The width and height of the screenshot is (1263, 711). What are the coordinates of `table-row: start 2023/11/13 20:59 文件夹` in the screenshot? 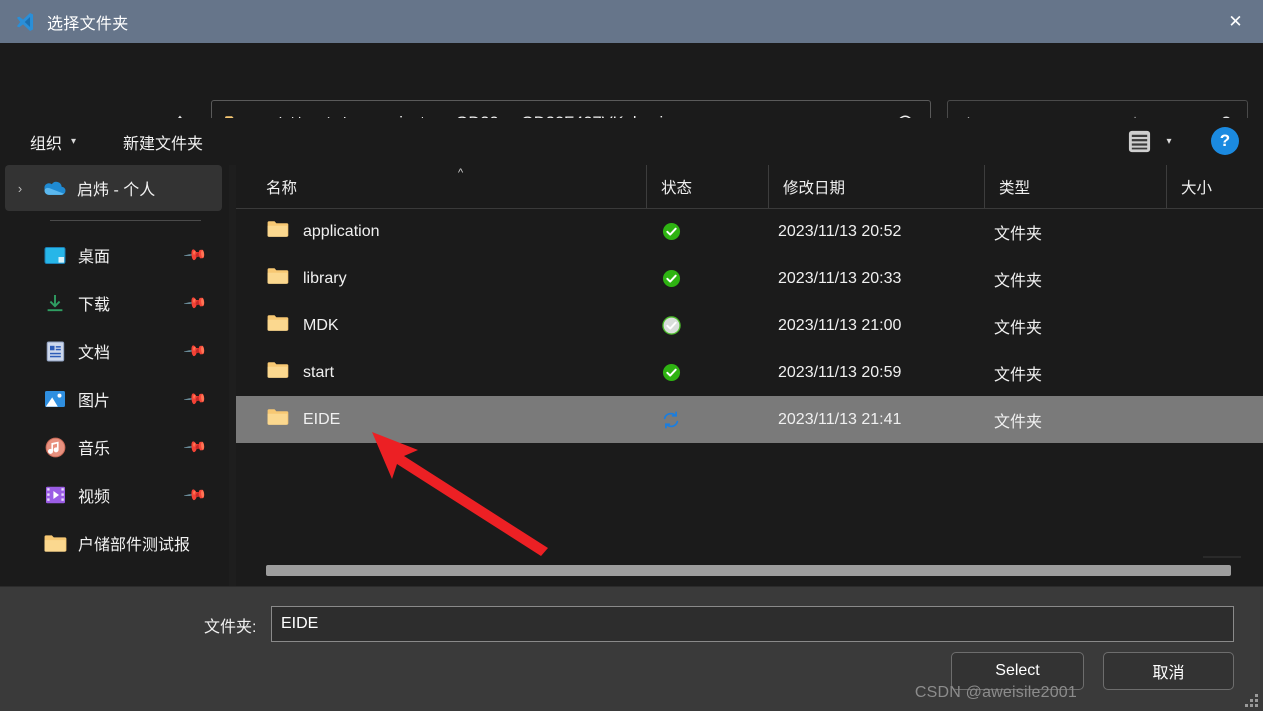 It's located at (749, 372).